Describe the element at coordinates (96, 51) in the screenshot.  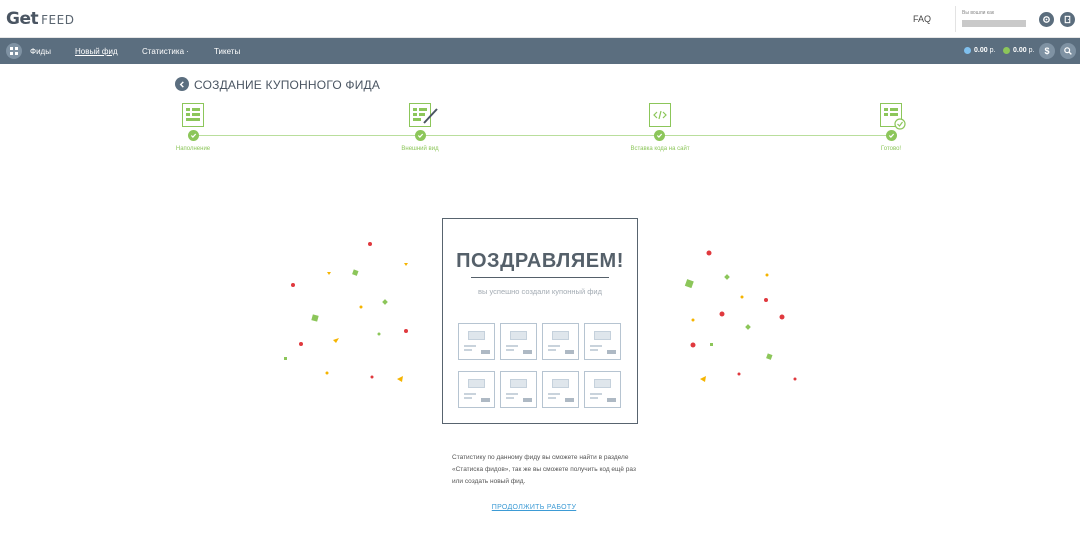
I see `nav-item-new-feed: Новый фид` at that location.